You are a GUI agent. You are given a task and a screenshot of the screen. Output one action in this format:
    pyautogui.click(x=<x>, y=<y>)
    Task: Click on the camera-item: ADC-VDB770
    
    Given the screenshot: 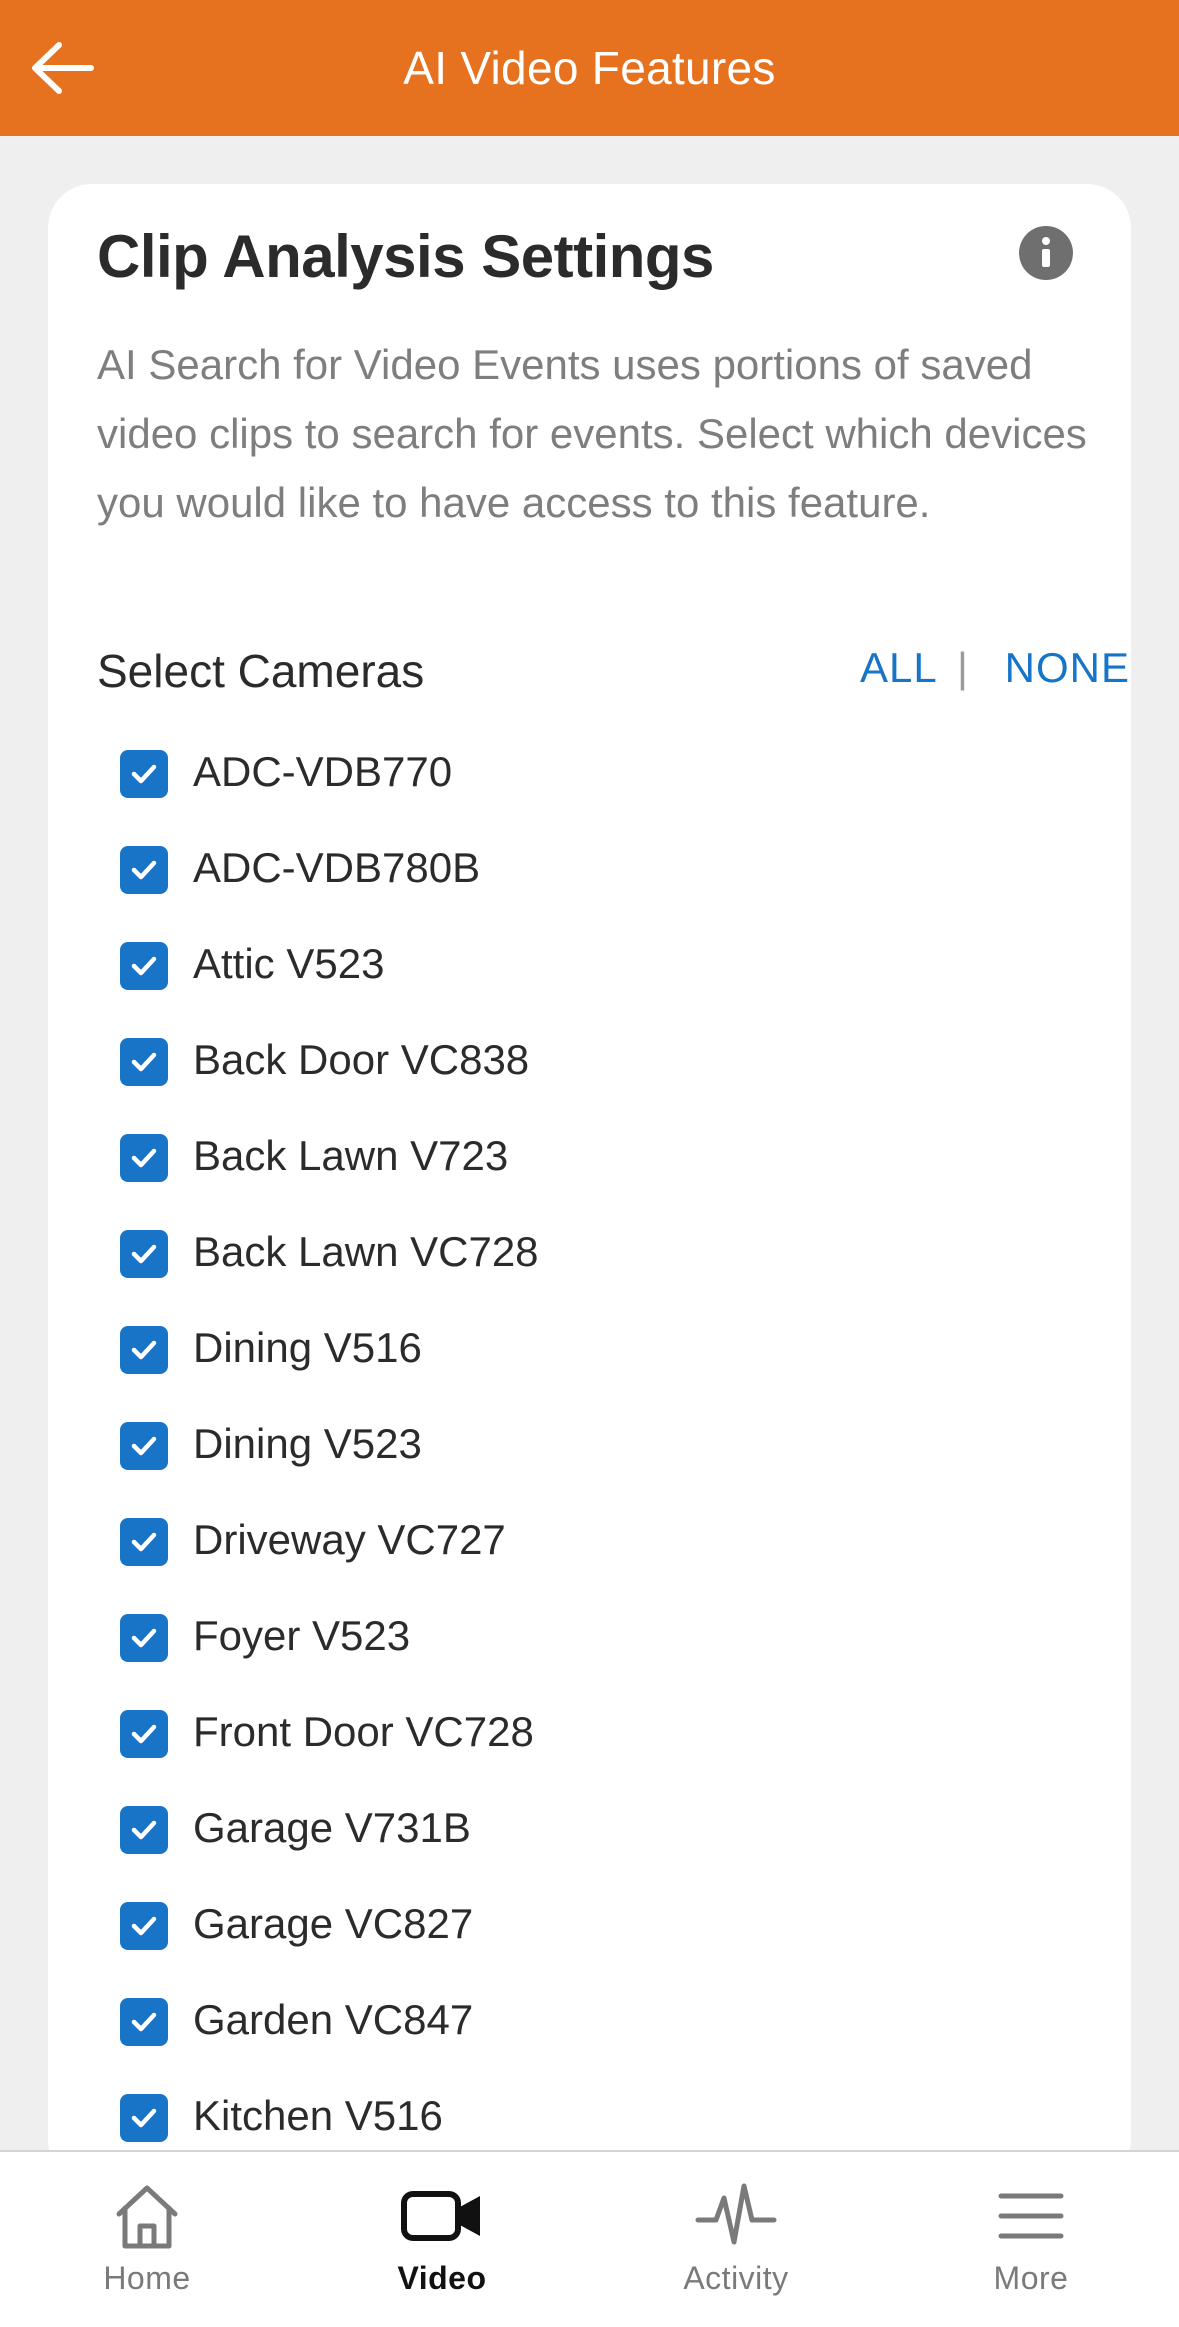 What is the action you would take?
    pyautogui.click(x=589, y=776)
    